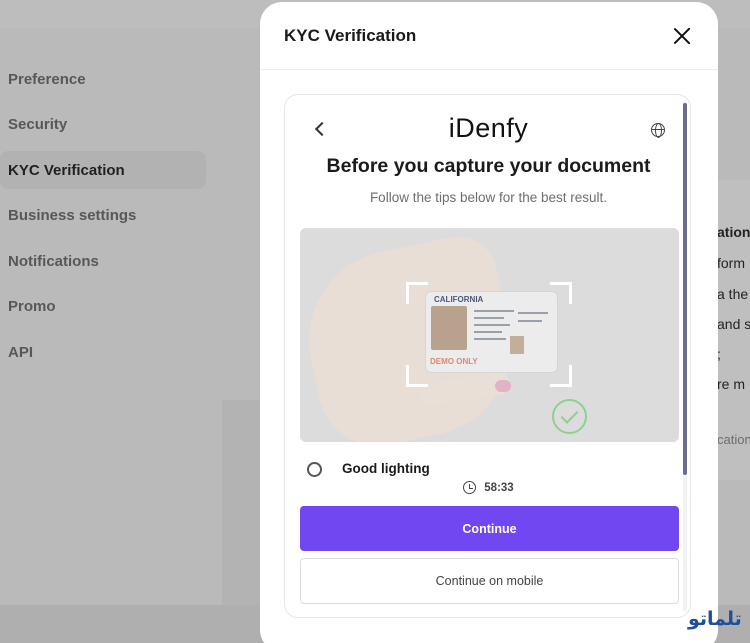 The width and height of the screenshot is (750, 643). What do you see at coordinates (517, 345) in the screenshot?
I see `id-card-photo-small` at bounding box center [517, 345].